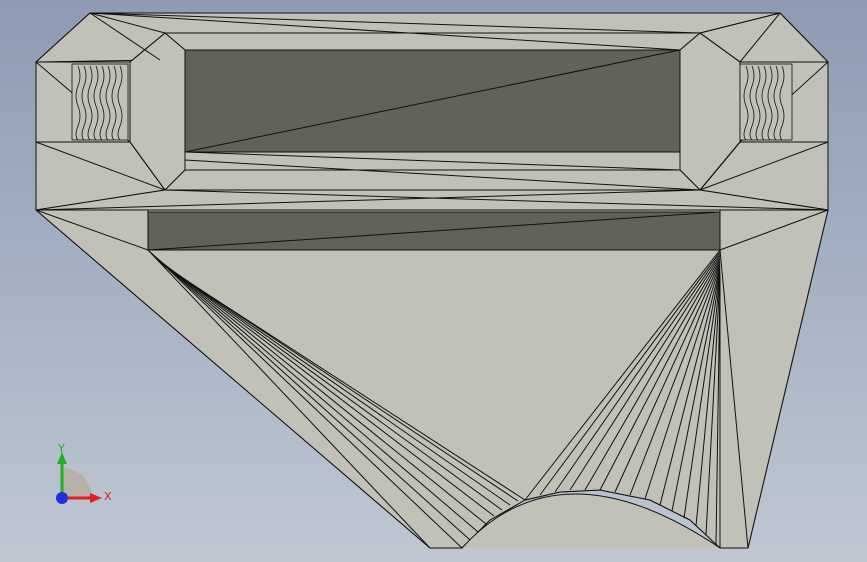 This screenshot has width=867, height=562. I want to click on z-axis-dot, so click(62, 498).